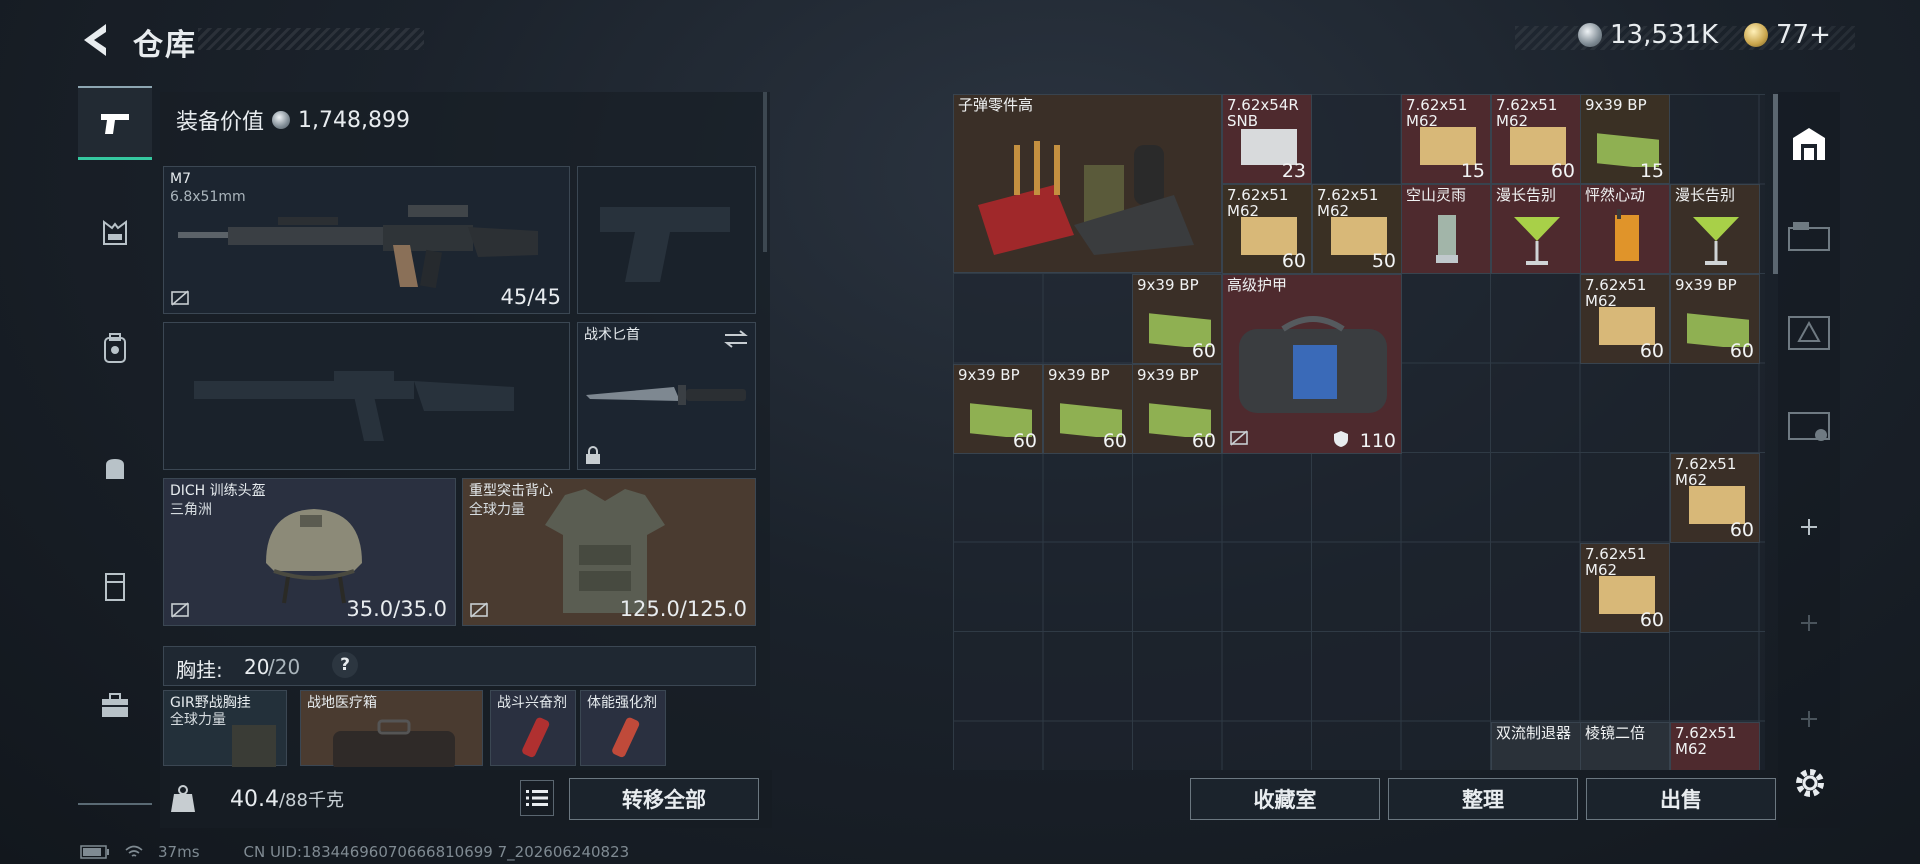 This screenshot has width=1920, height=864. I want to click on ammo-parts-image, so click(1086, 198).